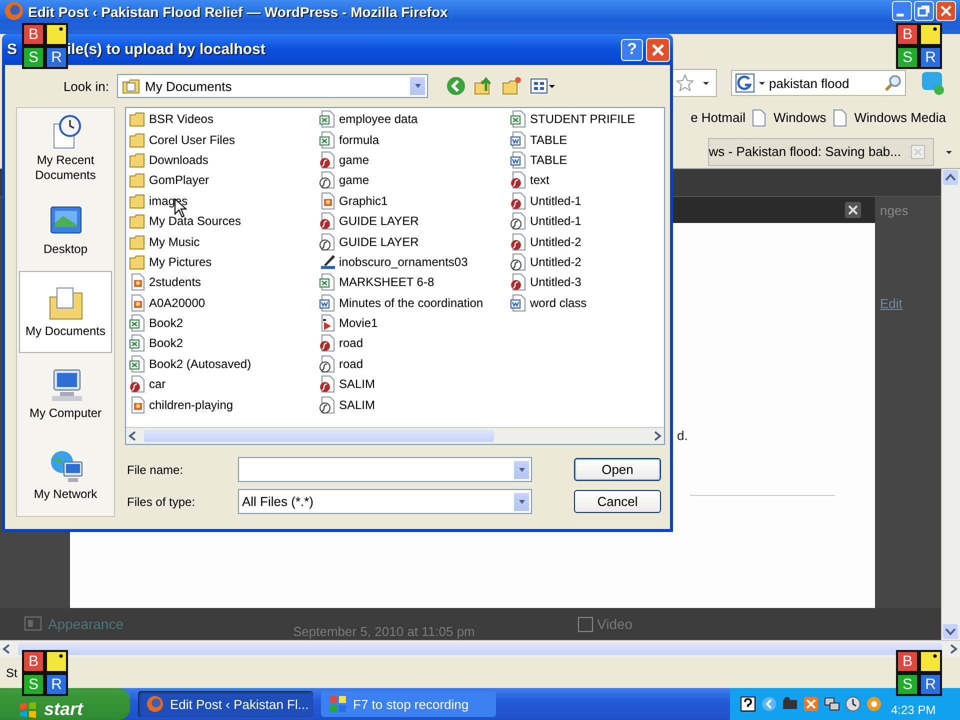 This screenshot has width=960, height=720. I want to click on file-item: Minutes of the coordination, so click(414, 302).